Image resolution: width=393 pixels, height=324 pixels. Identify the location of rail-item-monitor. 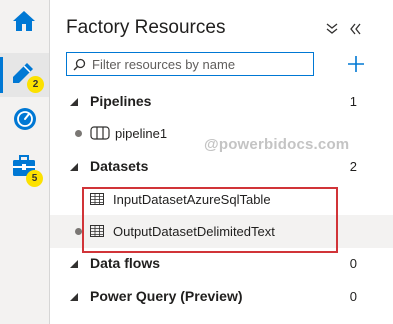
(24, 119).